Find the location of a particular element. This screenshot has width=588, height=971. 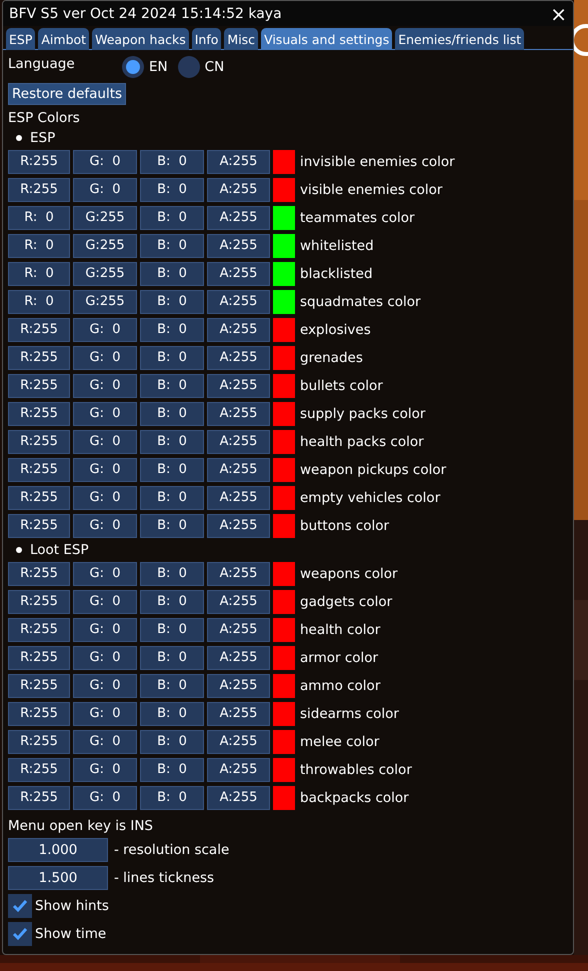

tab: Info is located at coordinates (207, 39).